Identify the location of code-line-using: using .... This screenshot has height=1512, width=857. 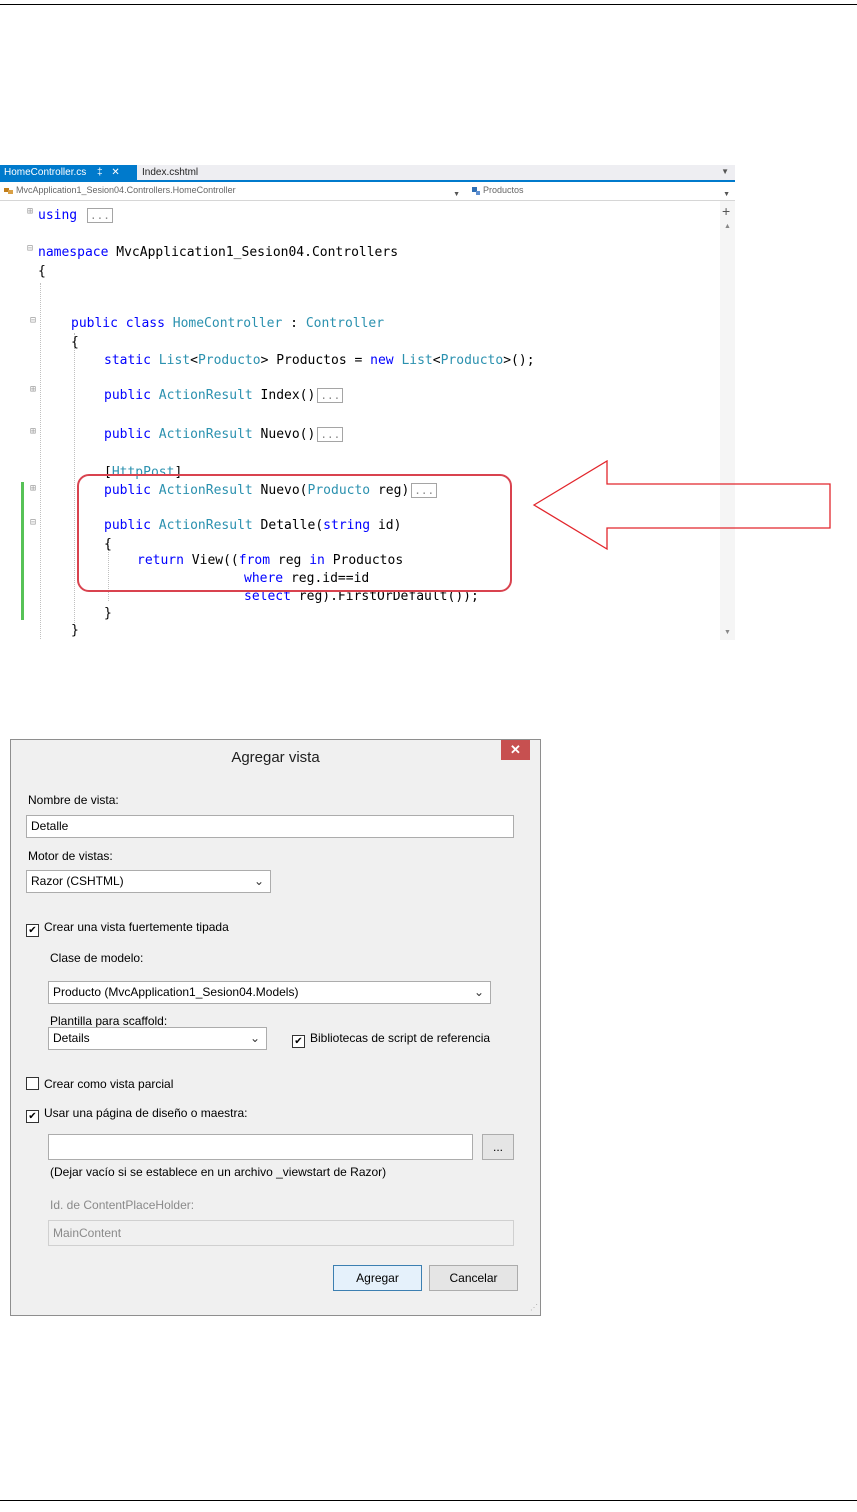
(75, 215).